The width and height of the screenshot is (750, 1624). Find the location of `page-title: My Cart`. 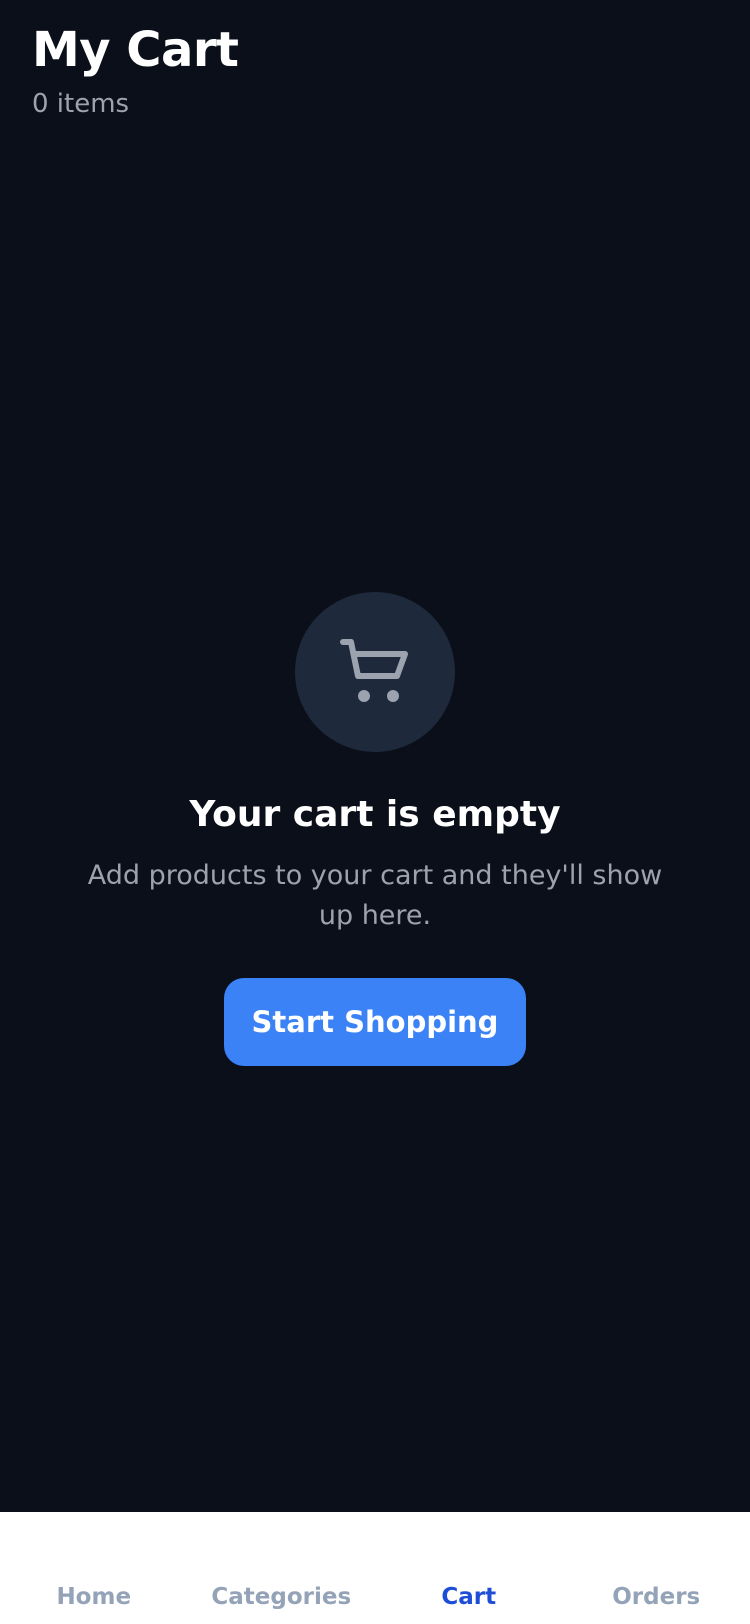

page-title: My Cart is located at coordinates (135, 50).